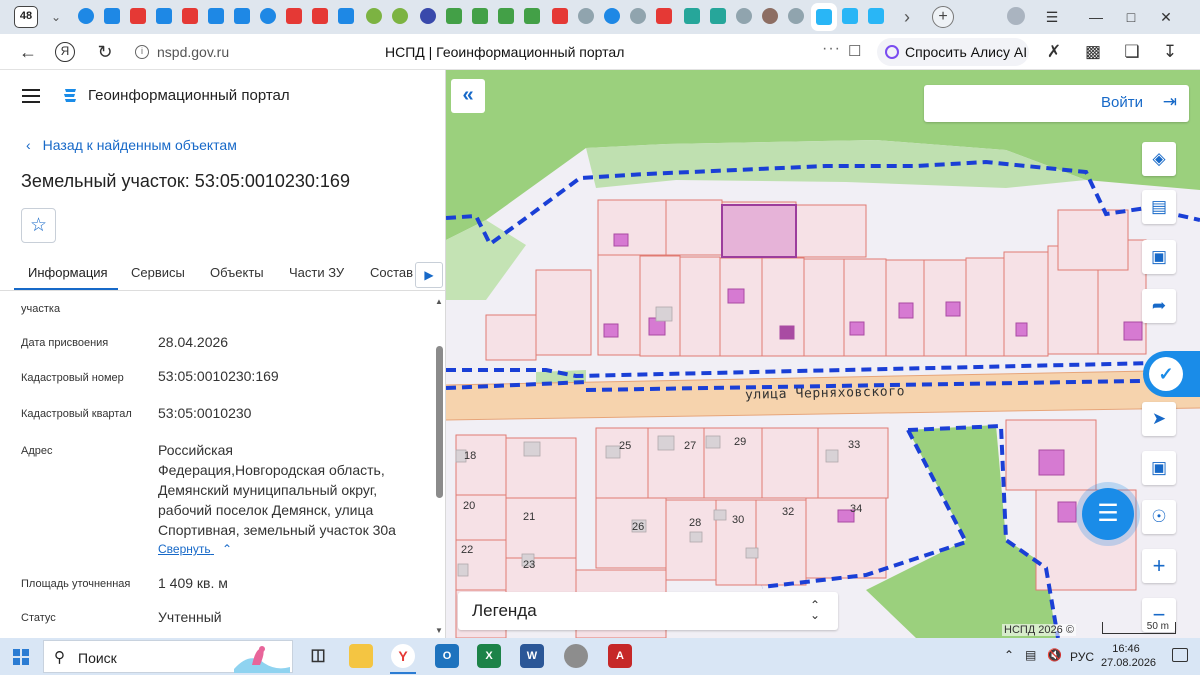 The image size is (1200, 675). What do you see at coordinates (1159, 306) in the screenshot?
I see `share-button: ➦` at bounding box center [1159, 306].